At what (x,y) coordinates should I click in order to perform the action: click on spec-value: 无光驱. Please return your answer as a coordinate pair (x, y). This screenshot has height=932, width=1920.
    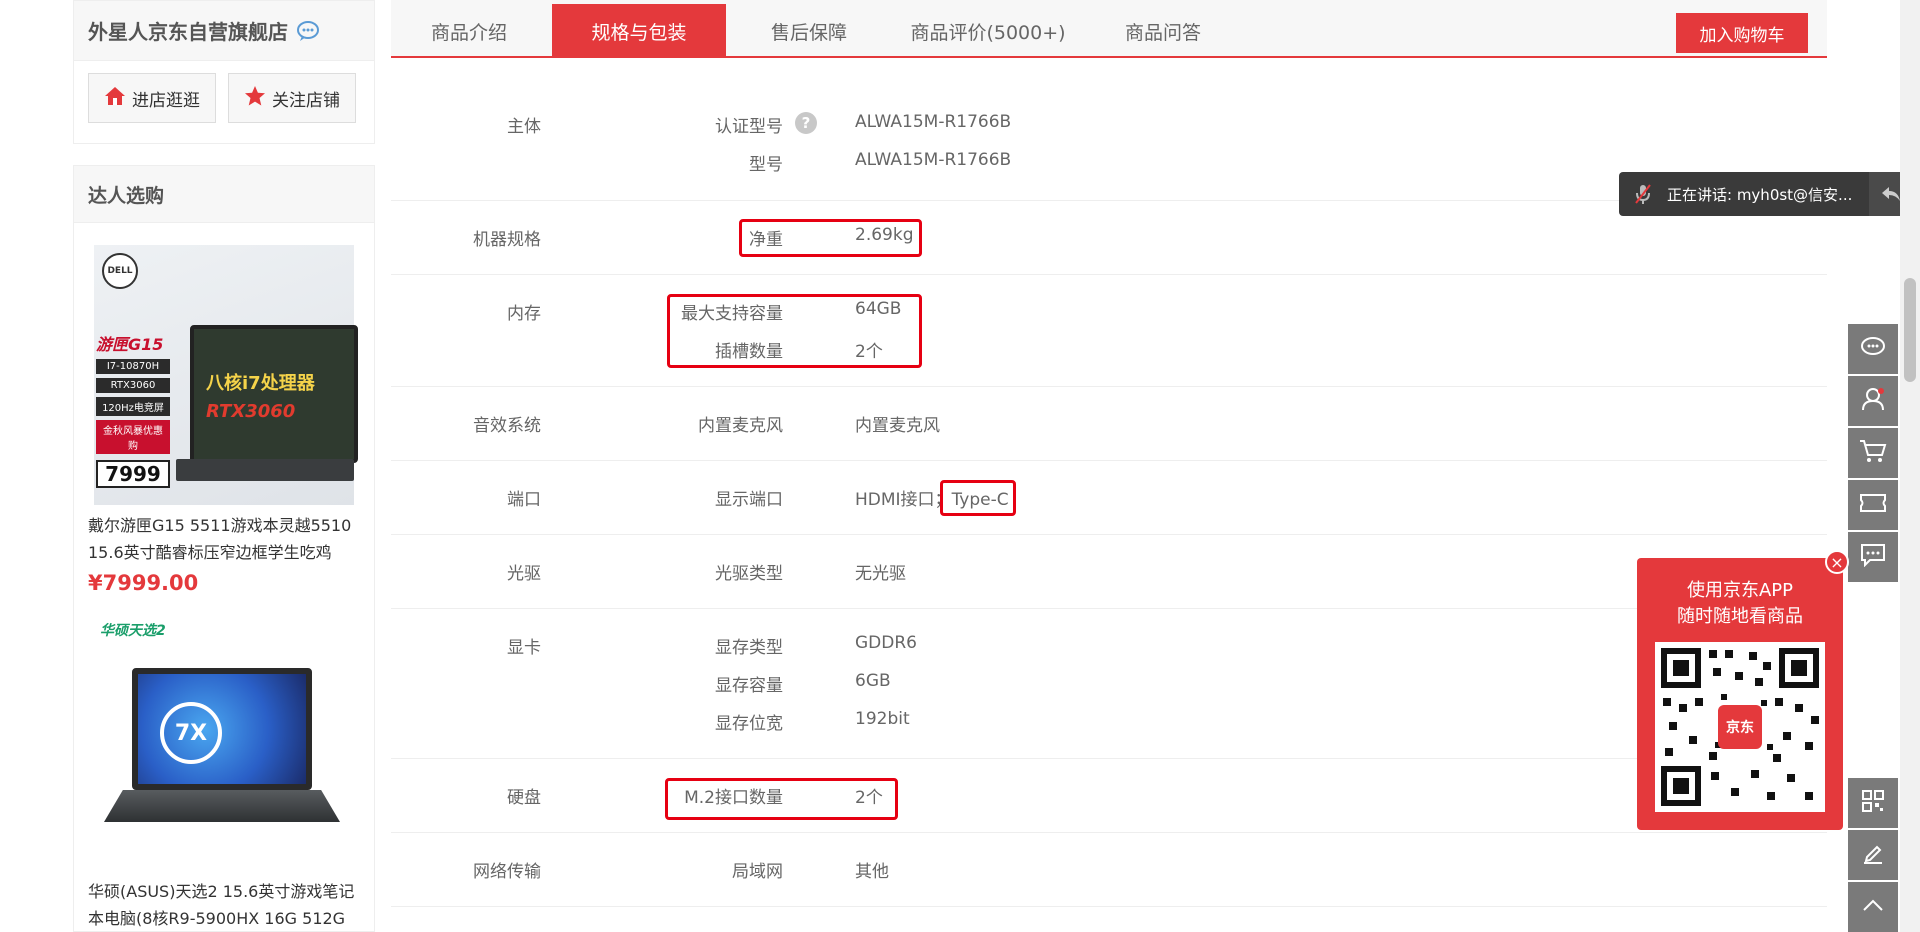
    Looking at the image, I should click on (880, 574).